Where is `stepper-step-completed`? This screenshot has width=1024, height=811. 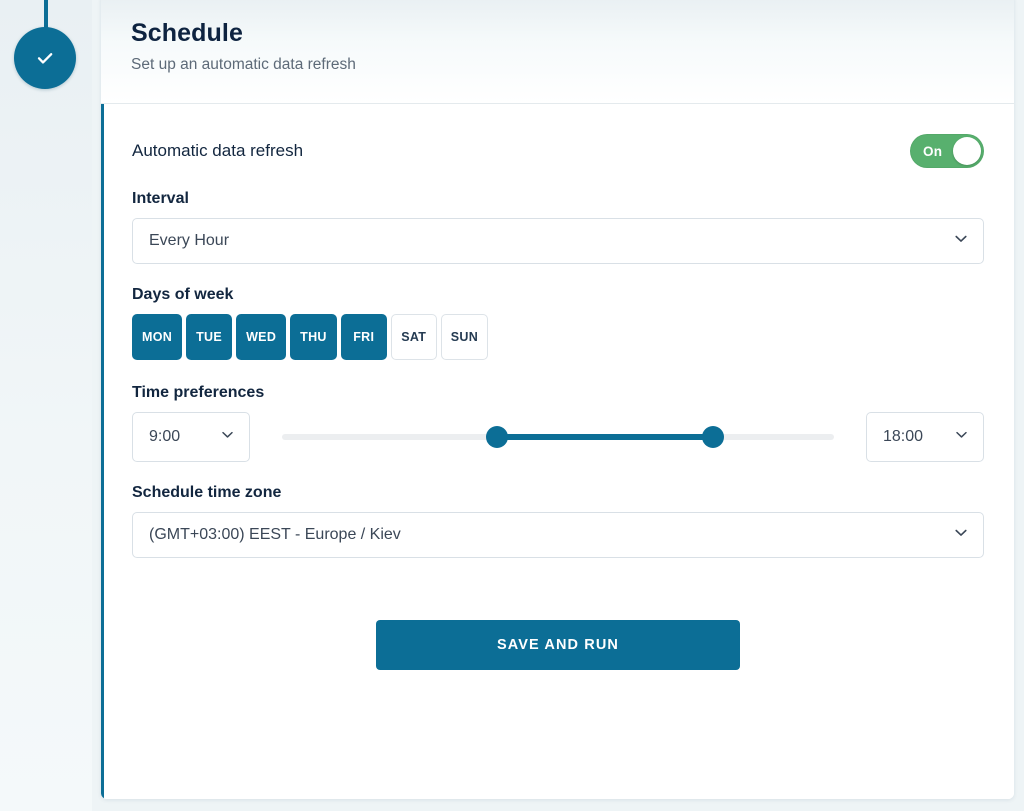 stepper-step-completed is located at coordinates (45, 58).